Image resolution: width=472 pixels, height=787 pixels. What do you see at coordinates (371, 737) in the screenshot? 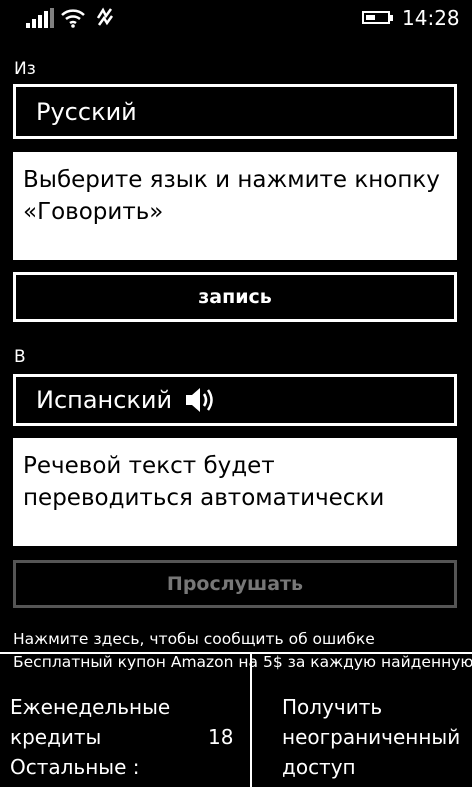
I see `unlimited-line-2: неограниченный` at bounding box center [371, 737].